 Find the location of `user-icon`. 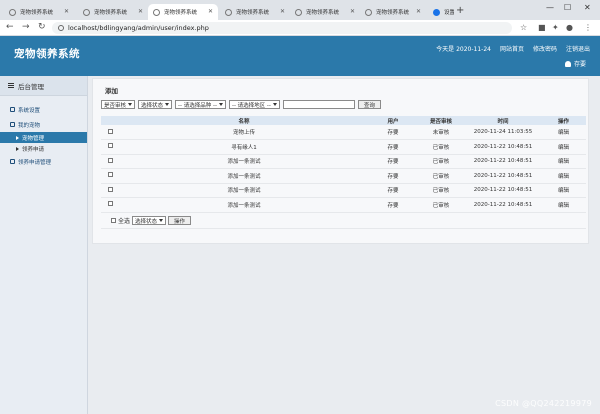

user-icon is located at coordinates (567, 63).